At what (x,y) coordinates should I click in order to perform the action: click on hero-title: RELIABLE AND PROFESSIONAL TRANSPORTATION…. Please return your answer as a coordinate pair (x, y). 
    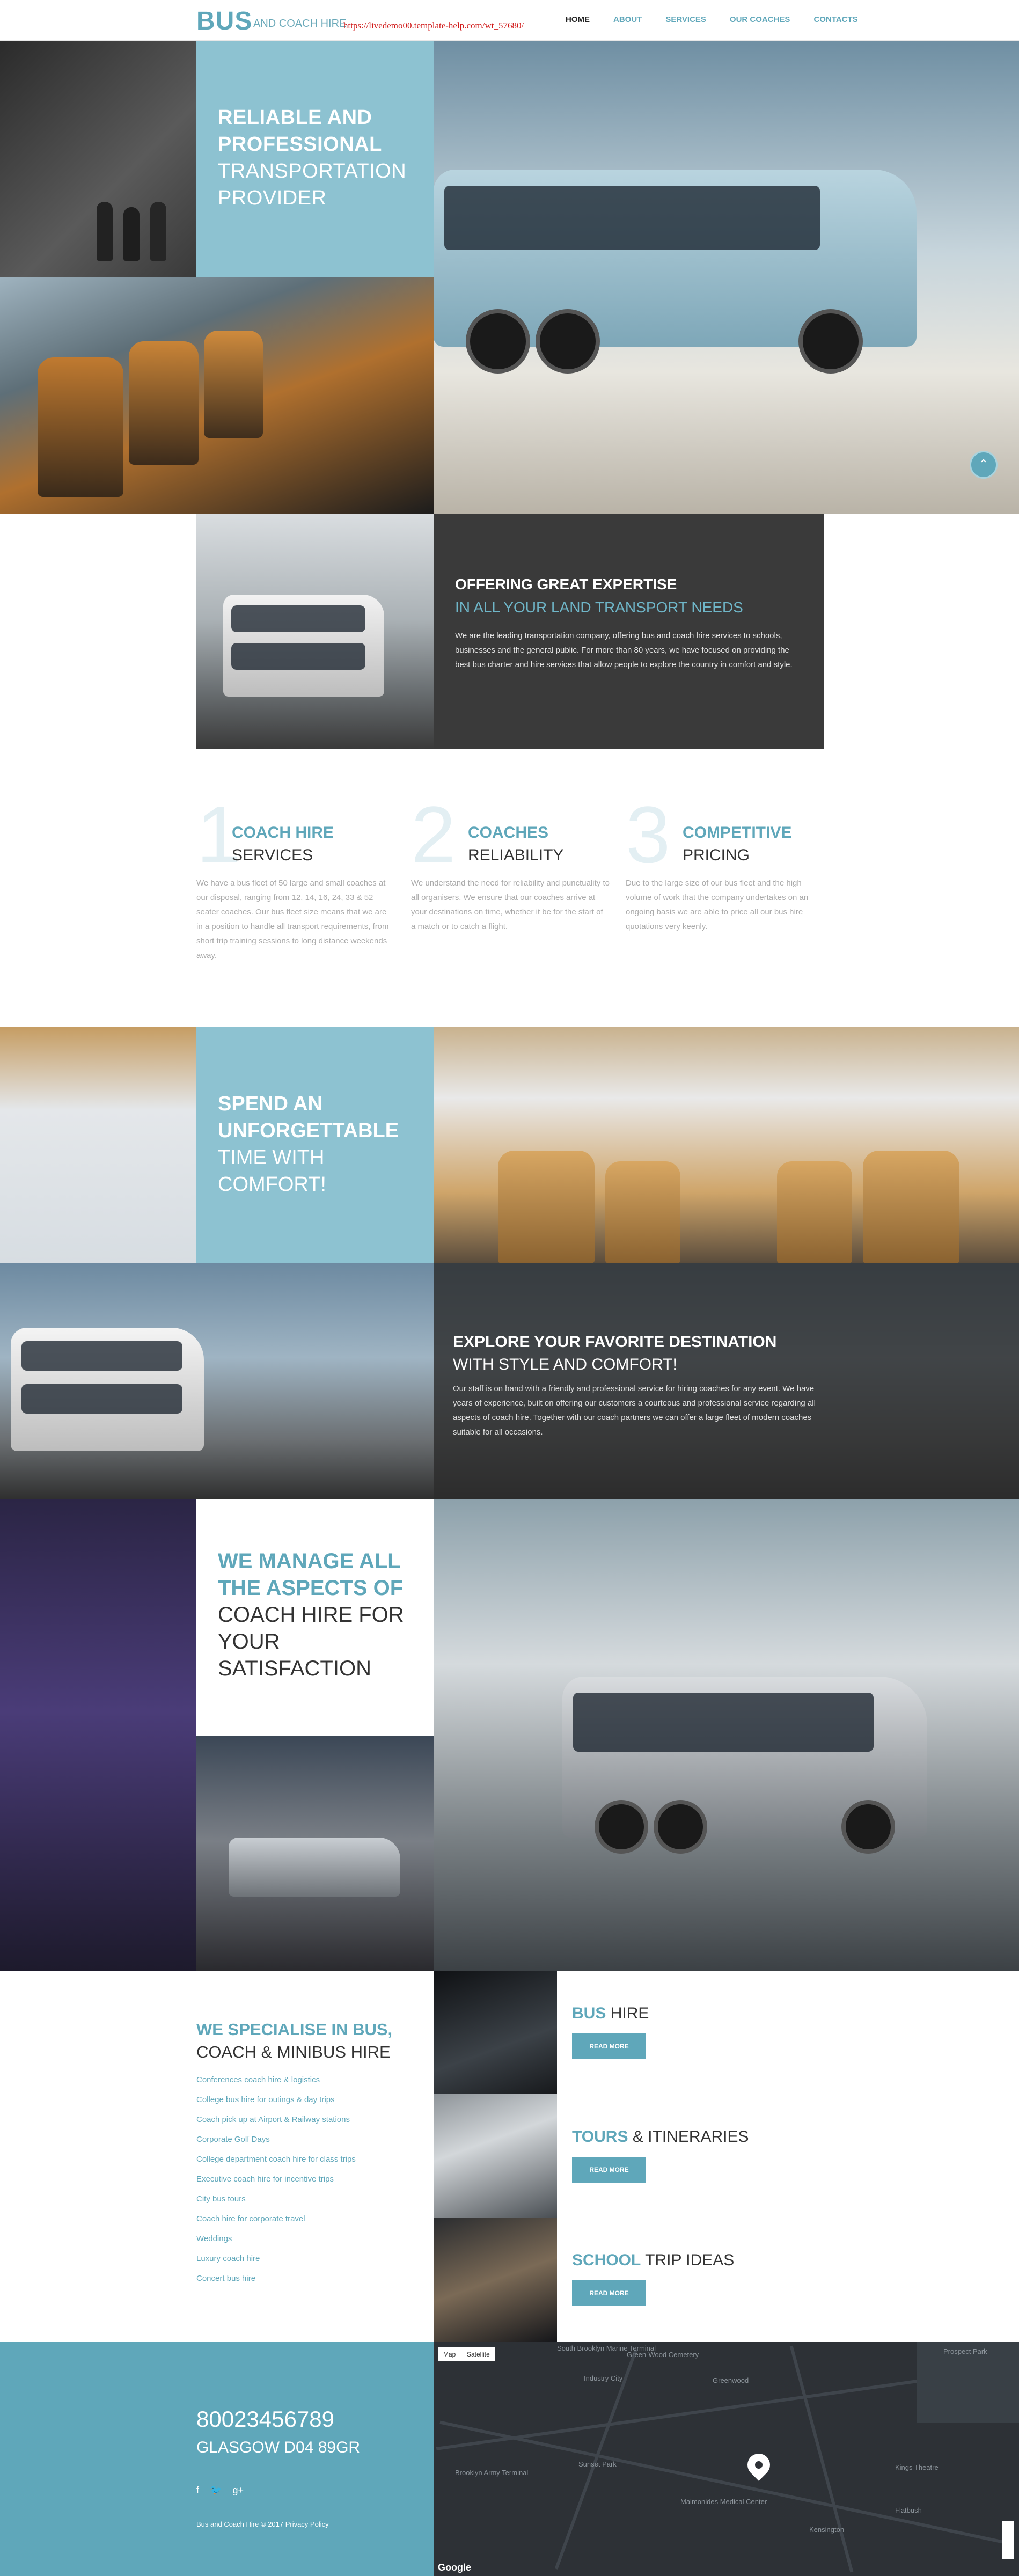
    Looking at the image, I should click on (312, 157).